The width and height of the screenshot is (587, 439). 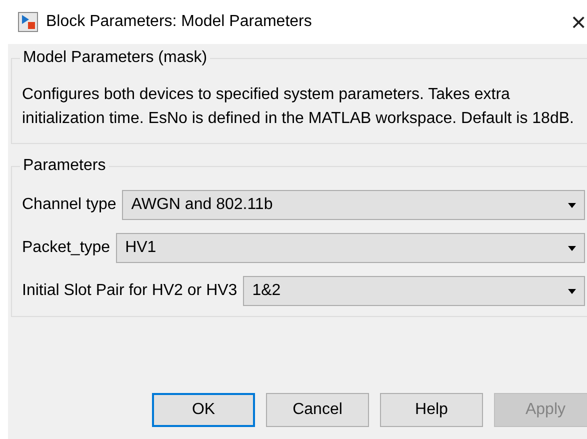 I want to click on field-label: Channel type, so click(x=69, y=205).